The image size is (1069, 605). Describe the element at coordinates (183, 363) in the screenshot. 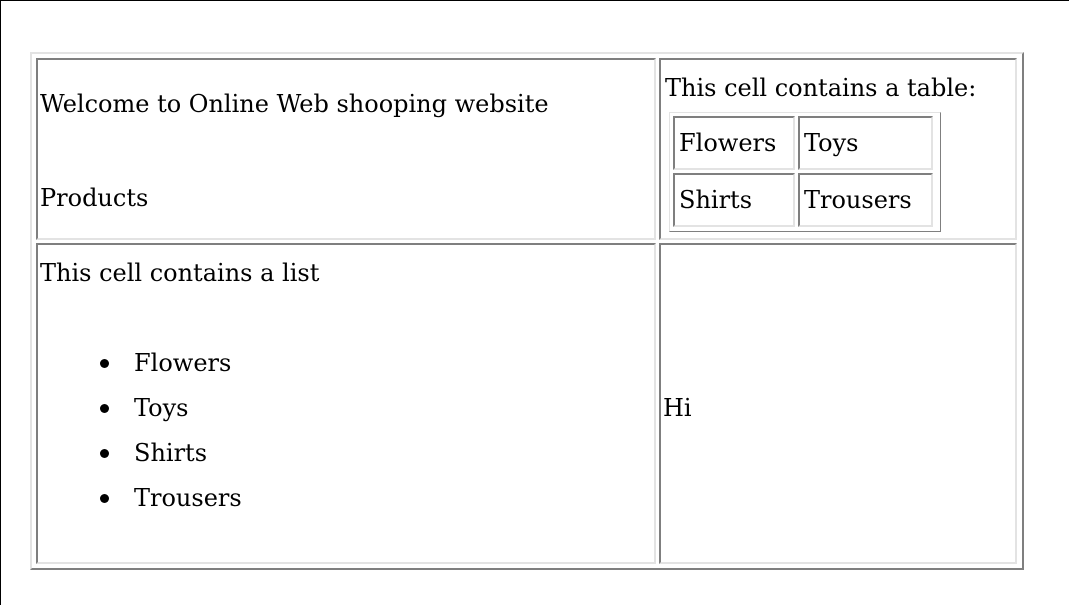

I see `list-item-label: Flowers` at that location.